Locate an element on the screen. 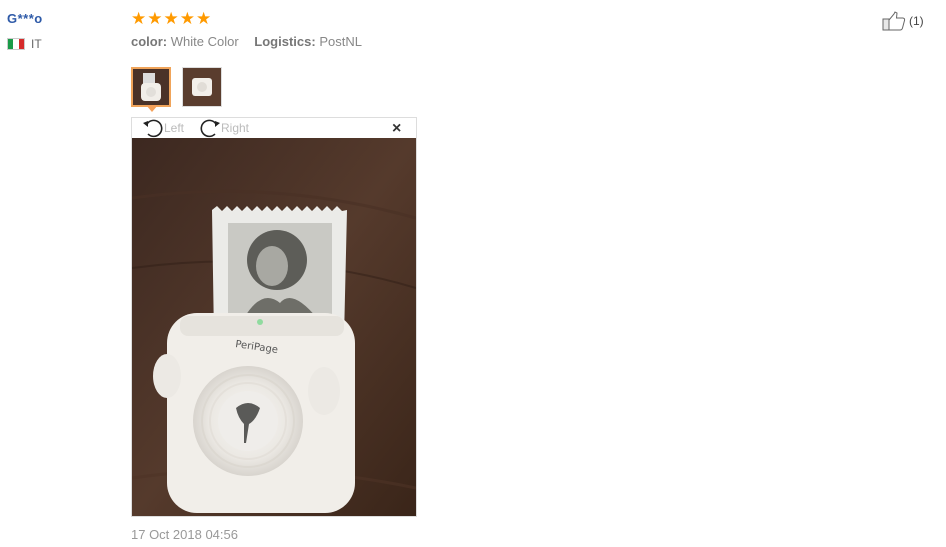 This screenshot has height=547, width=946. rotate-right-label: Right is located at coordinates (235, 128).